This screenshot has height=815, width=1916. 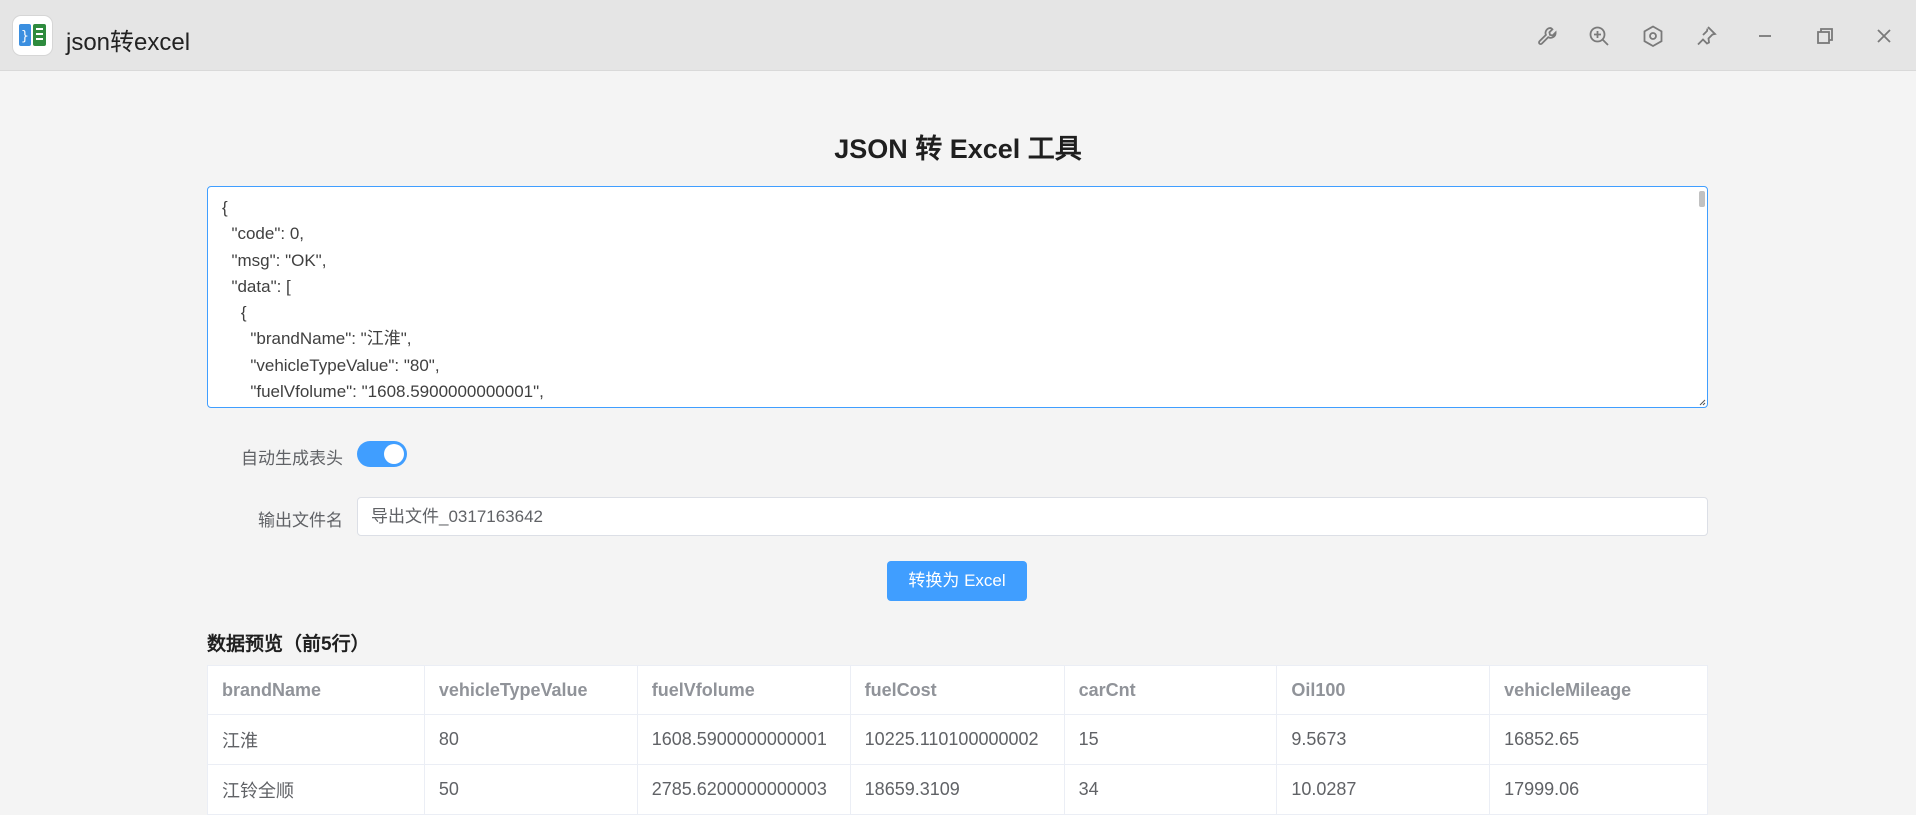 I want to click on table-cell: 18659.3109, so click(x=957, y=789).